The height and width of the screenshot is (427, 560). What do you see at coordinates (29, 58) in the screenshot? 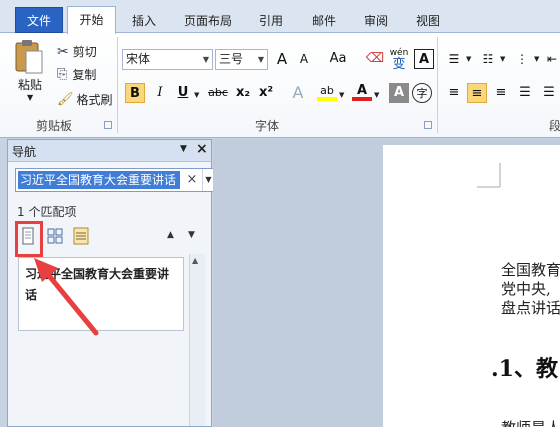
I see `paste-button` at bounding box center [29, 58].